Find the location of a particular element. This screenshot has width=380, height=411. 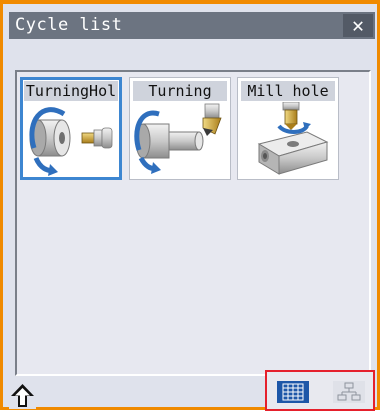

turning-hole-icon is located at coordinates (71, 141).